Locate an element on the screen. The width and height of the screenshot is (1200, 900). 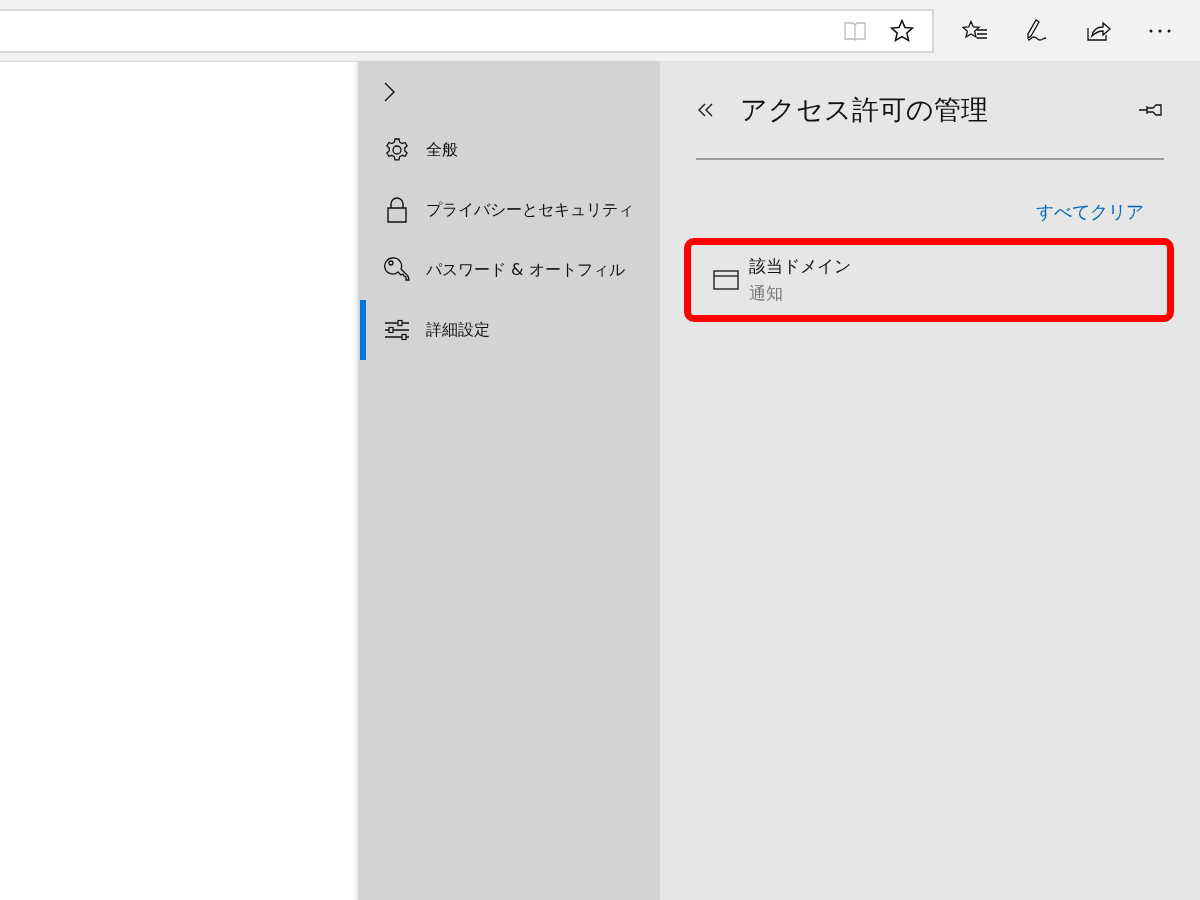
sidebar-item: 全般 is located at coordinates (510, 150).